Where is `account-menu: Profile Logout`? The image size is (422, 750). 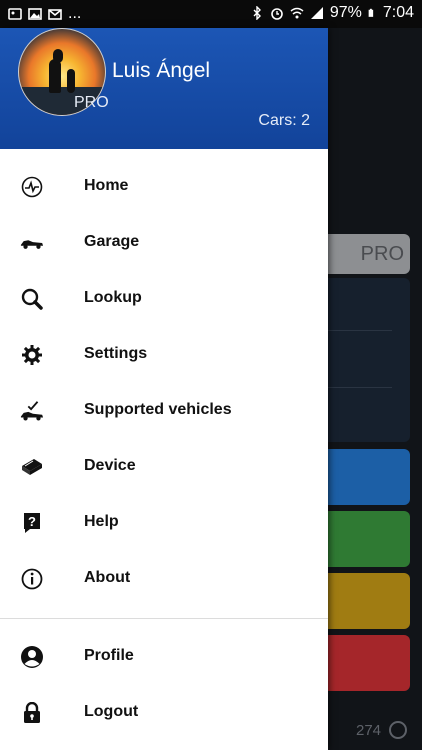 account-menu: Profile Logout is located at coordinates (164, 685).